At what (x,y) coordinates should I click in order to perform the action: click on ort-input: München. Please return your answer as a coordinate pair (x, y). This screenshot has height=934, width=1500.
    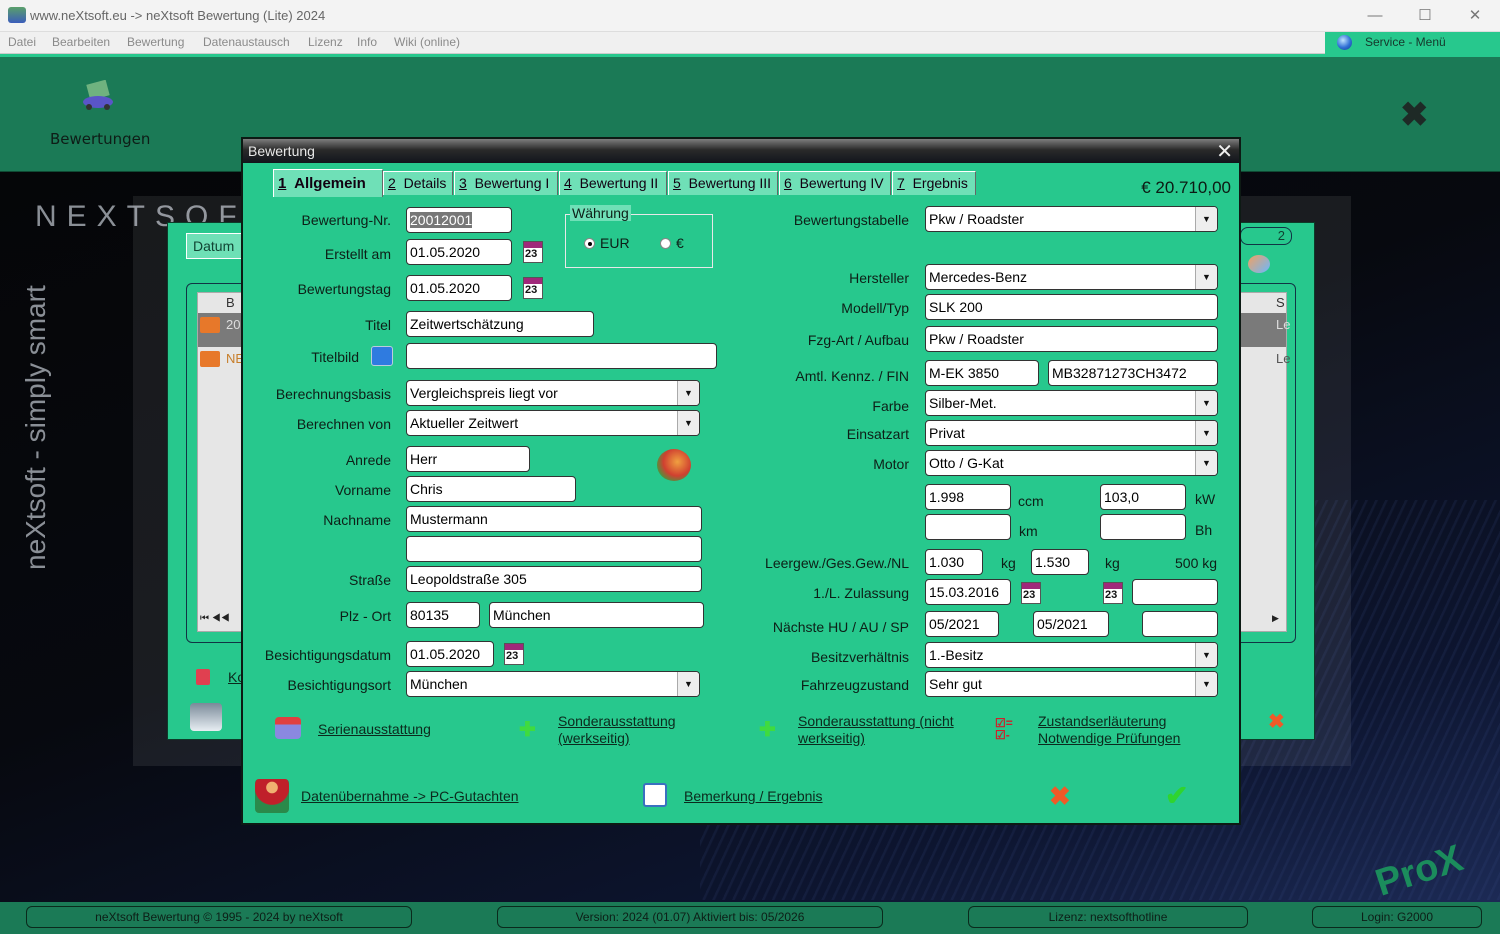
    Looking at the image, I should click on (596, 615).